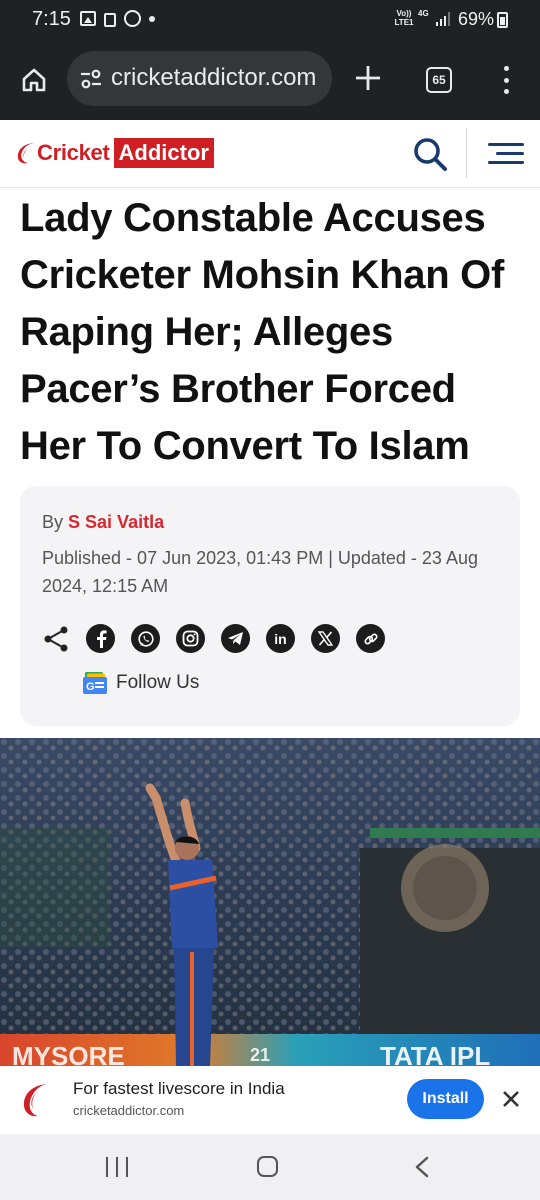  What do you see at coordinates (439, 80) in the screenshot?
I see `tab-switcher-button: 65` at bounding box center [439, 80].